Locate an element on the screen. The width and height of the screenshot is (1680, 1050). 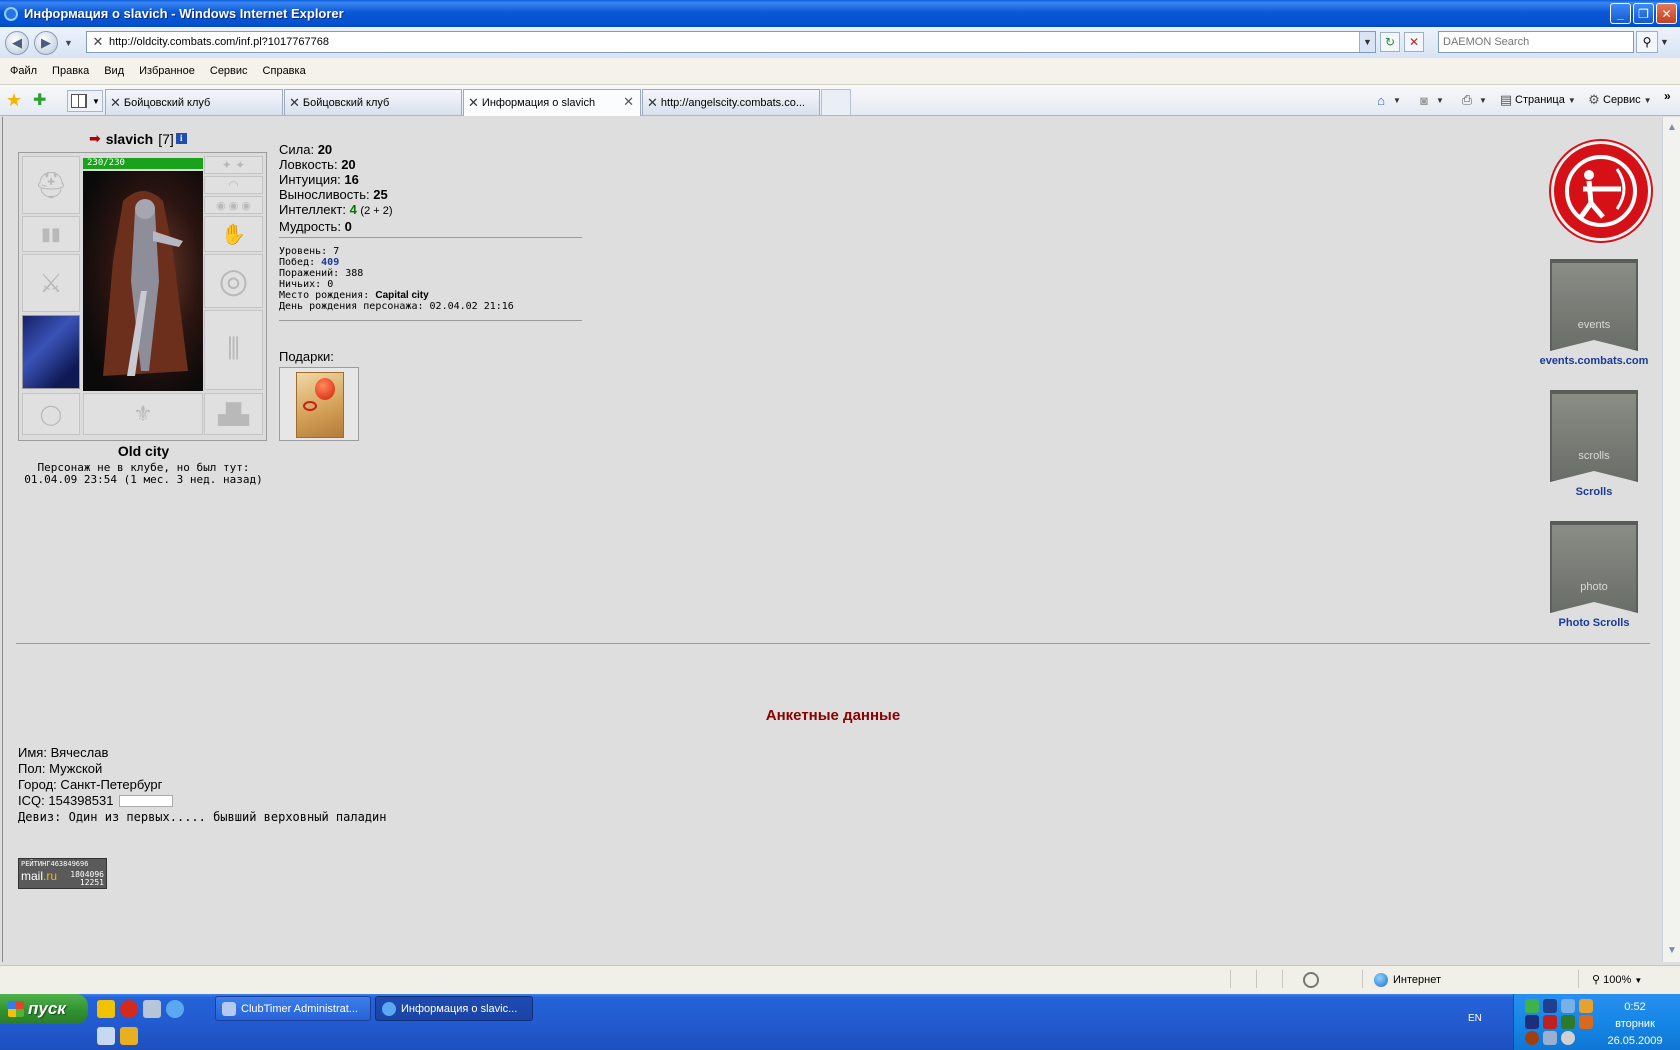
vertical-scrollbar: ▲ ▼ is located at coordinates (1671, 539).